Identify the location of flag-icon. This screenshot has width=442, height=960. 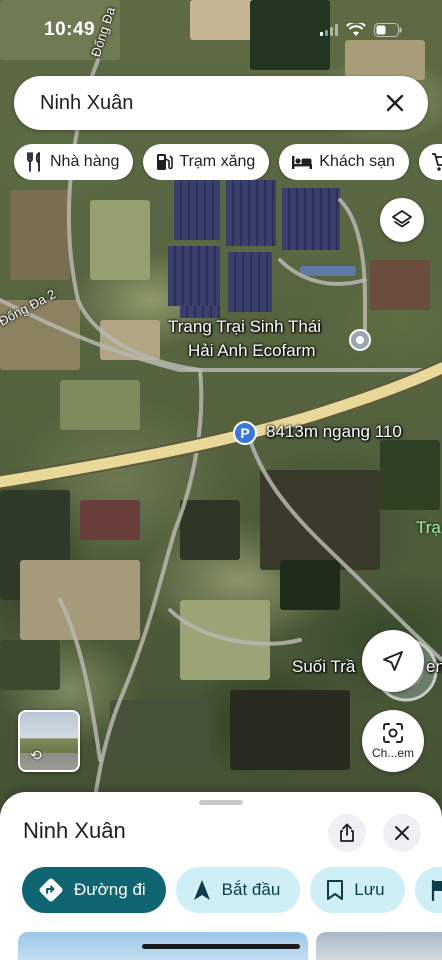
(436, 890).